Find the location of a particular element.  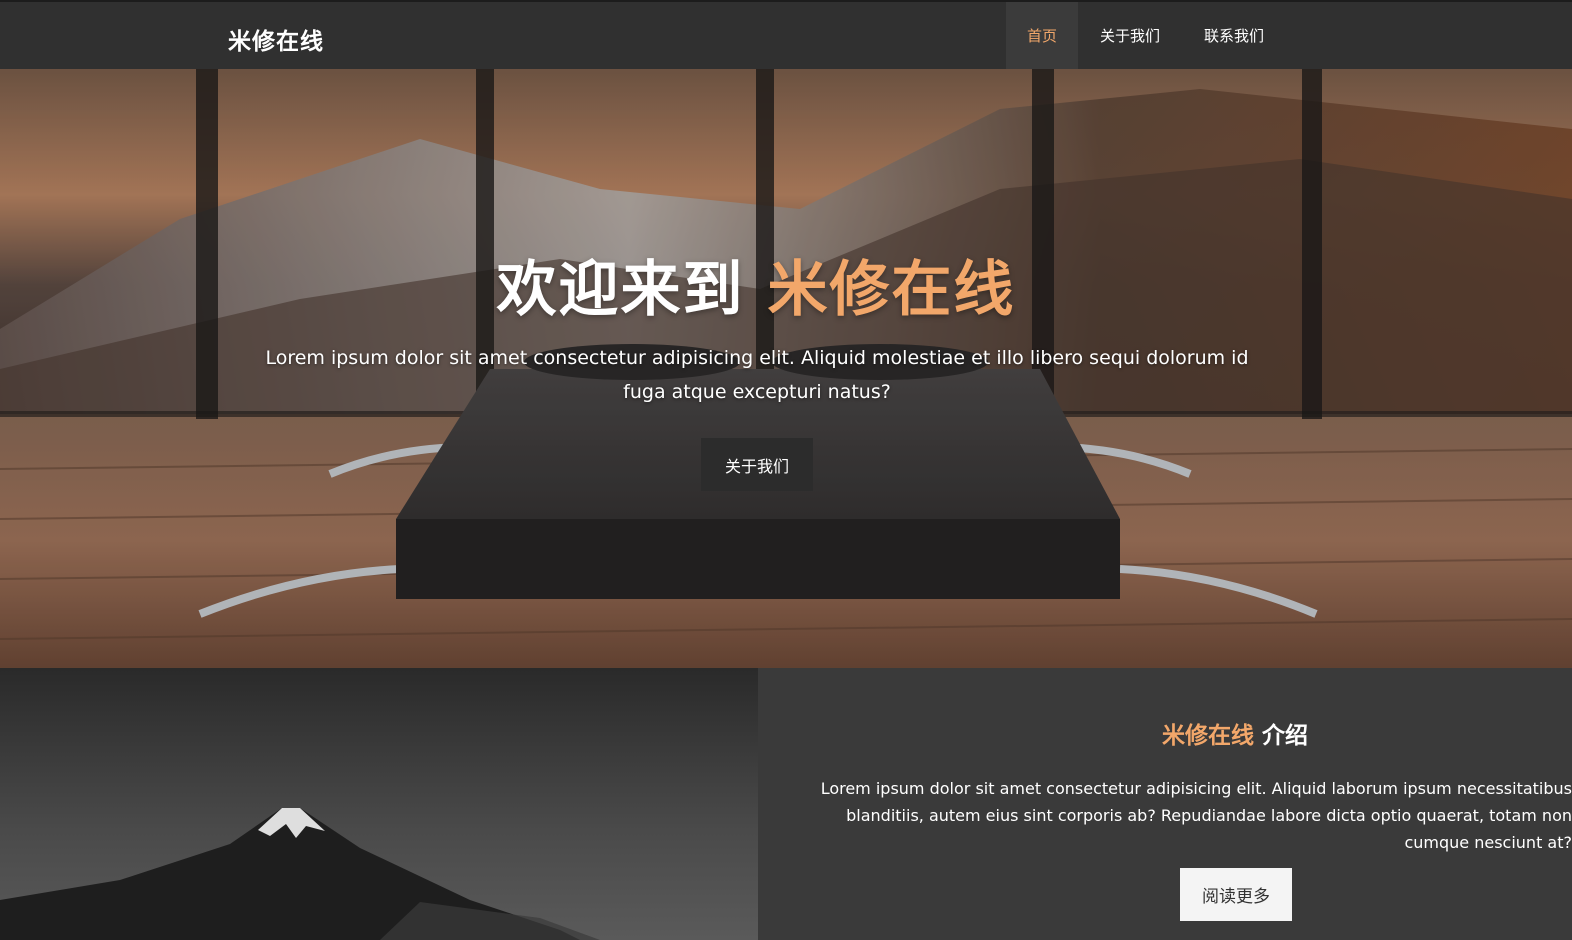

nav-item-about: 关于我们 is located at coordinates (1130, 35).